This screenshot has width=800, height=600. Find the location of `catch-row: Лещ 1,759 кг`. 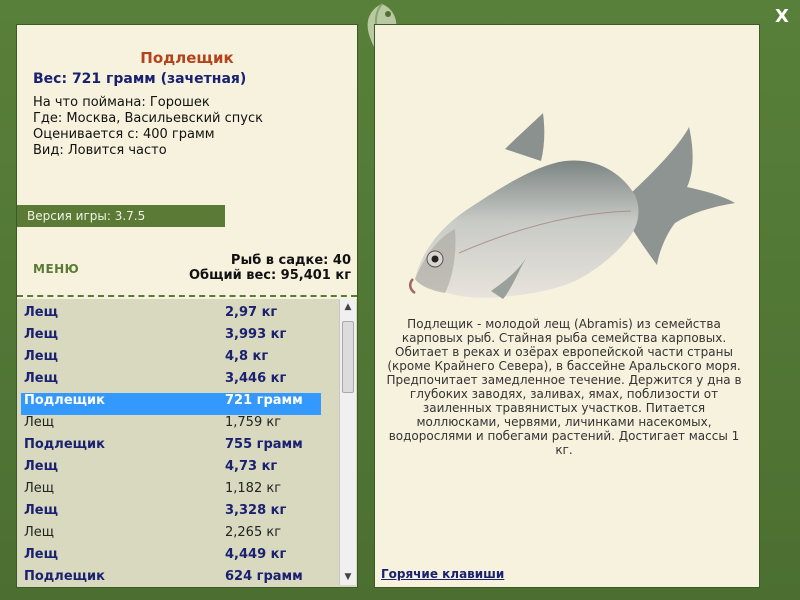

catch-row: Лещ 1,759 кг is located at coordinates (171, 426).